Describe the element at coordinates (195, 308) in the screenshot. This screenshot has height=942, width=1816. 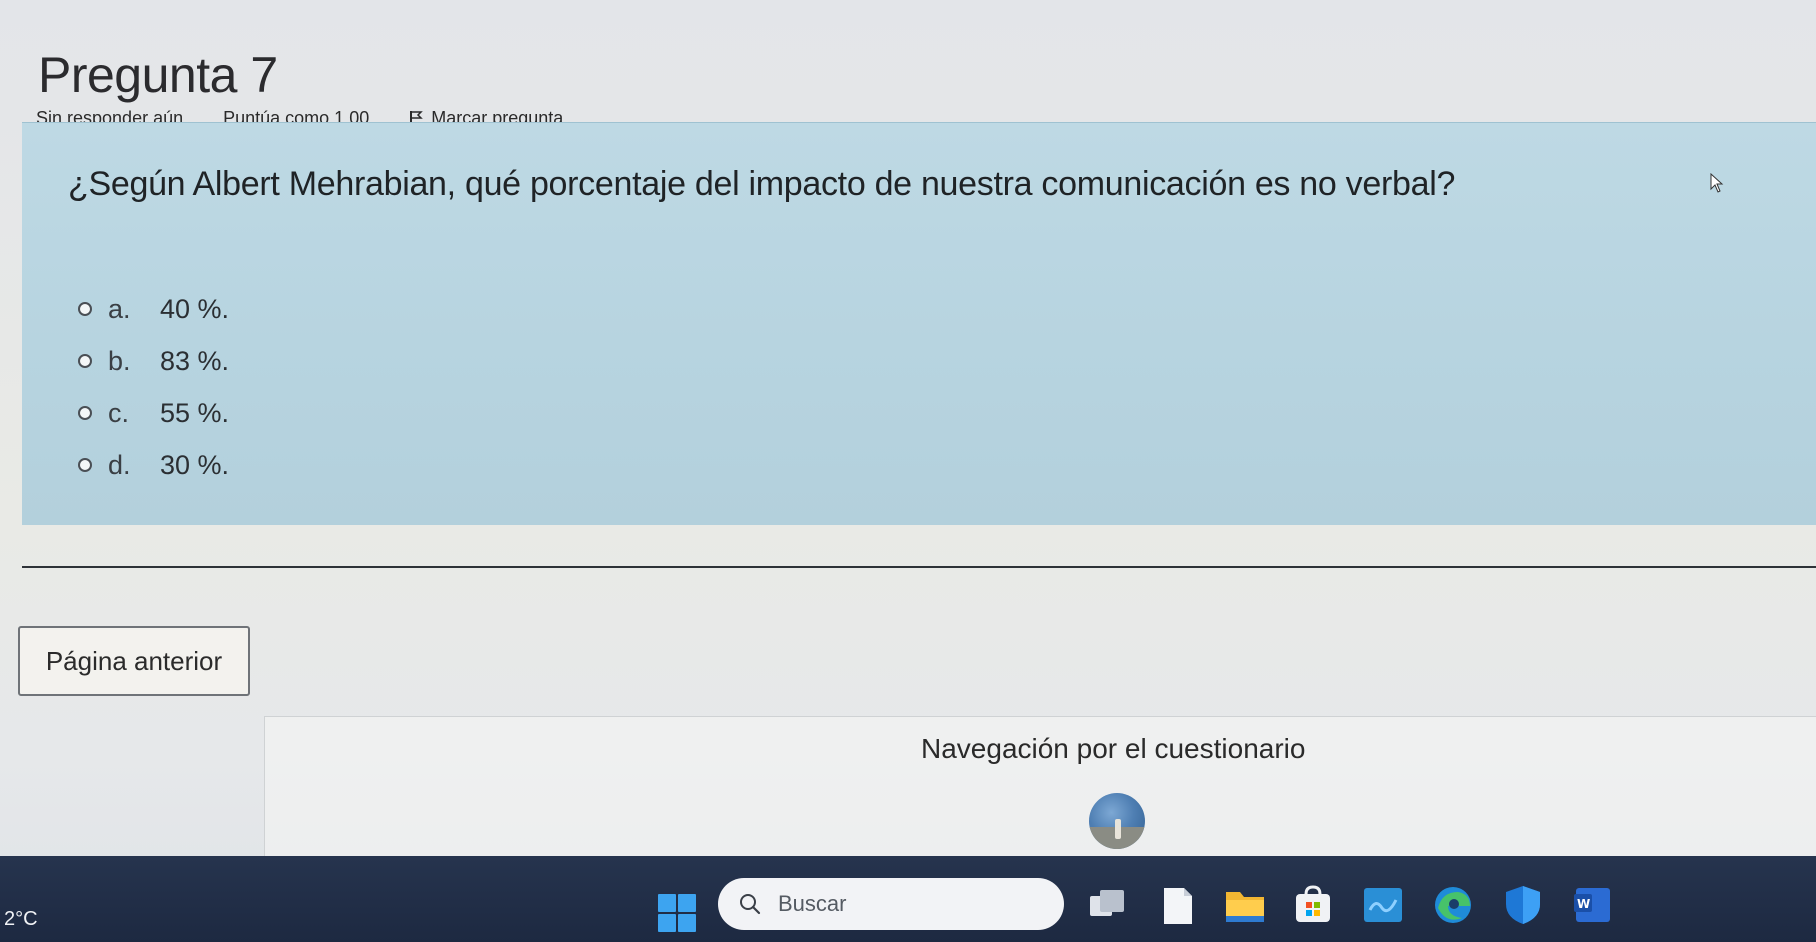
I see `option-text: 40 %.` at that location.